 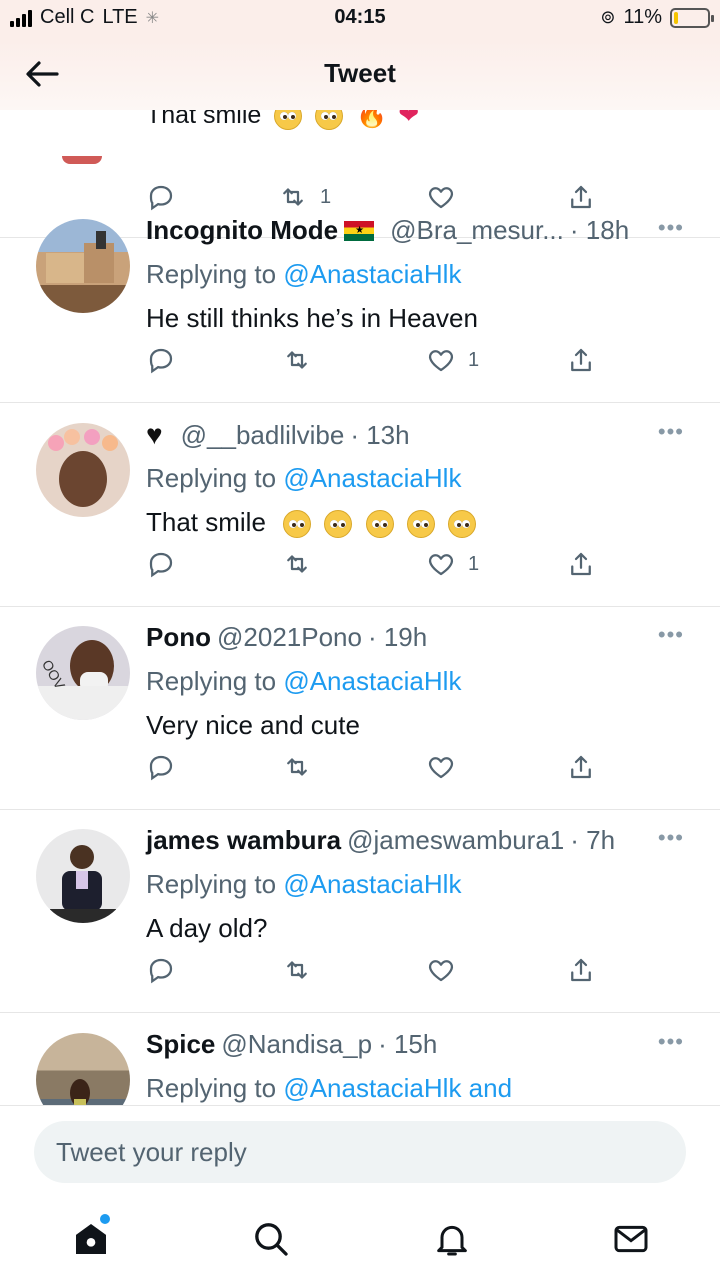 What do you see at coordinates (83, 673) in the screenshot?
I see `avatar: OOV` at bounding box center [83, 673].